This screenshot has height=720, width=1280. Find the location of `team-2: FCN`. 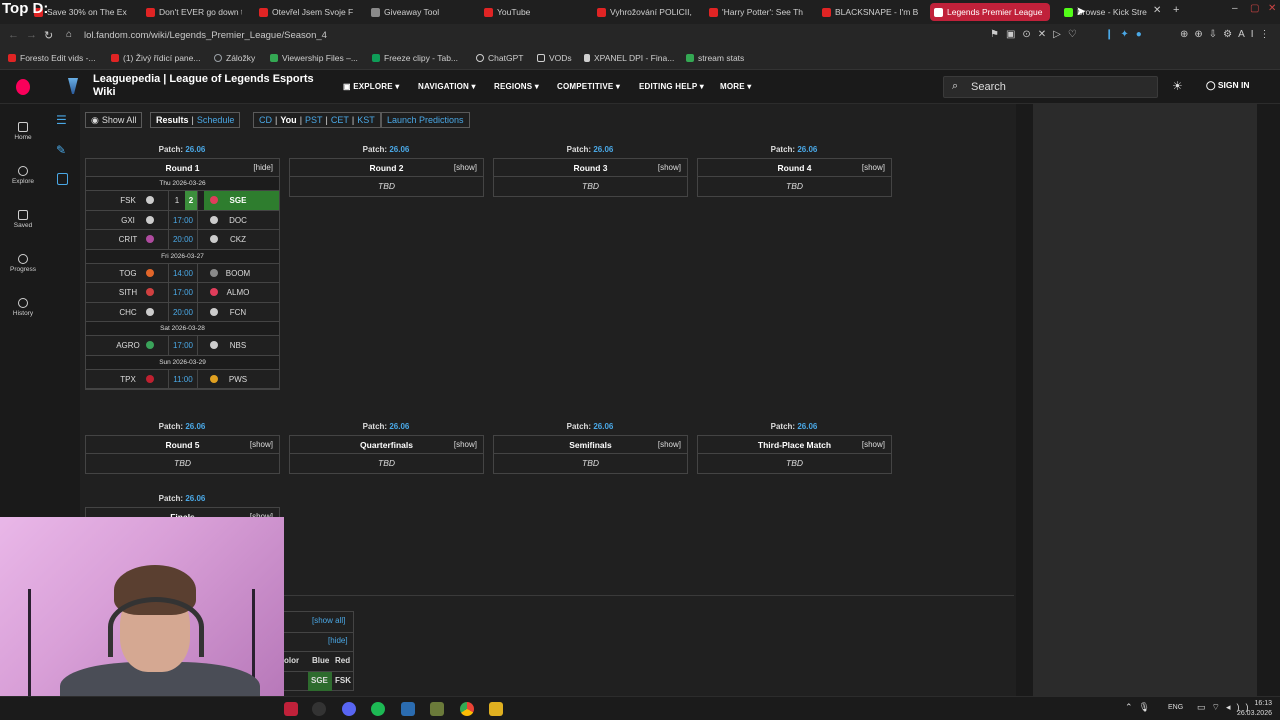

team-2: FCN is located at coordinates (238, 312).